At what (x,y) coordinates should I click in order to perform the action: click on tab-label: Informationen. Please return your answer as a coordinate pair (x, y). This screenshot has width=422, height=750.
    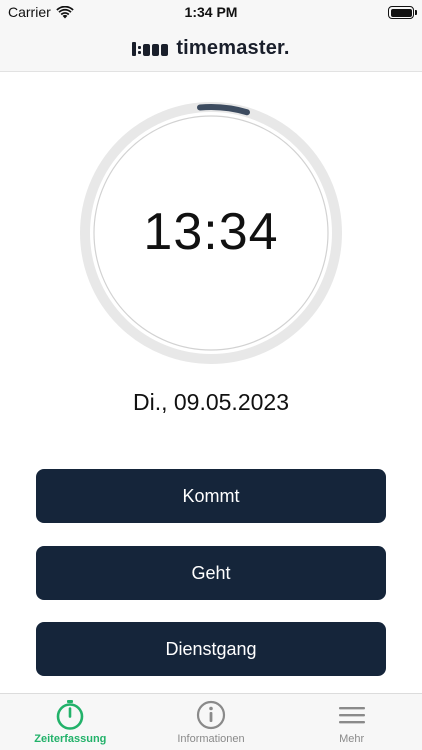
    Looking at the image, I should click on (211, 739).